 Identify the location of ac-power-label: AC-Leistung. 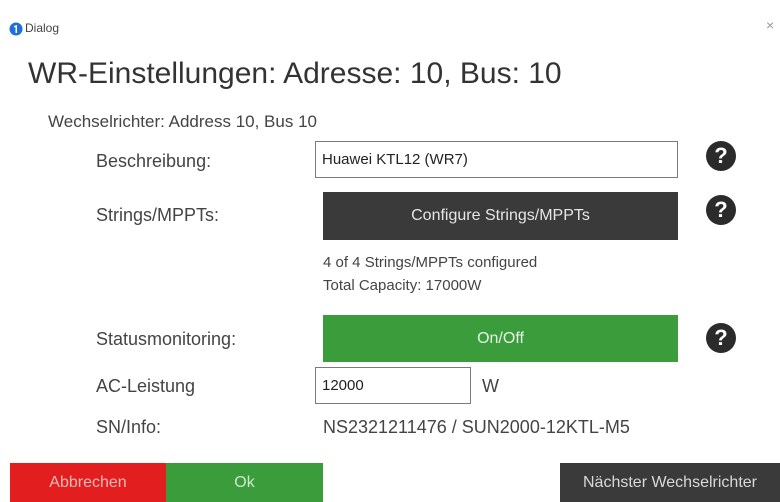
(146, 386).